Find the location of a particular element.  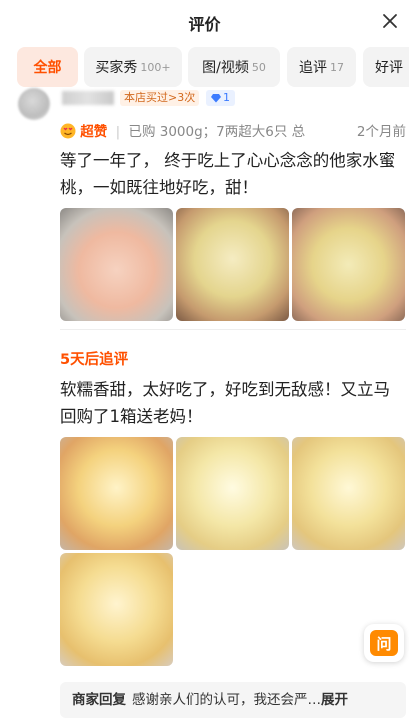

ask-button: 问 is located at coordinates (384, 643).